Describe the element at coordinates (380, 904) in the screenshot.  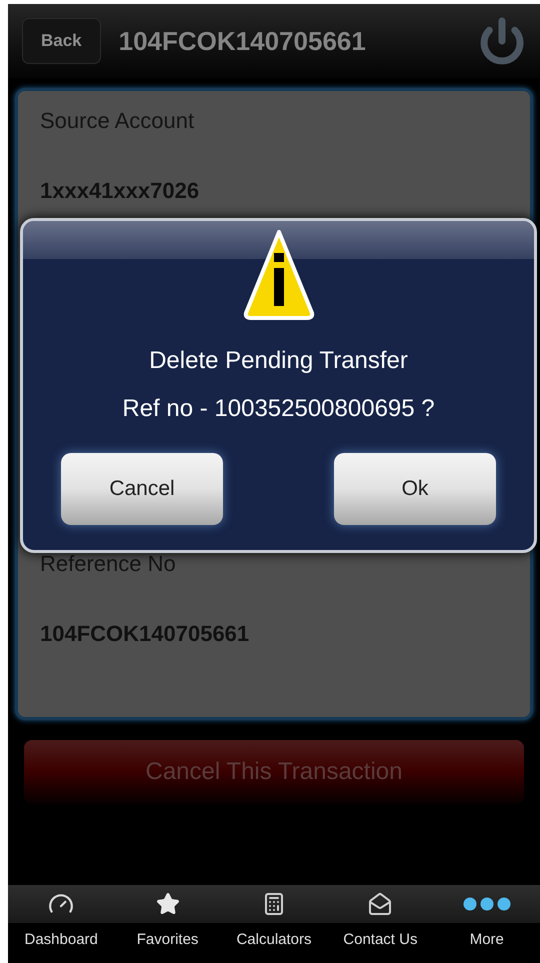
I see `envelope-icon` at that location.